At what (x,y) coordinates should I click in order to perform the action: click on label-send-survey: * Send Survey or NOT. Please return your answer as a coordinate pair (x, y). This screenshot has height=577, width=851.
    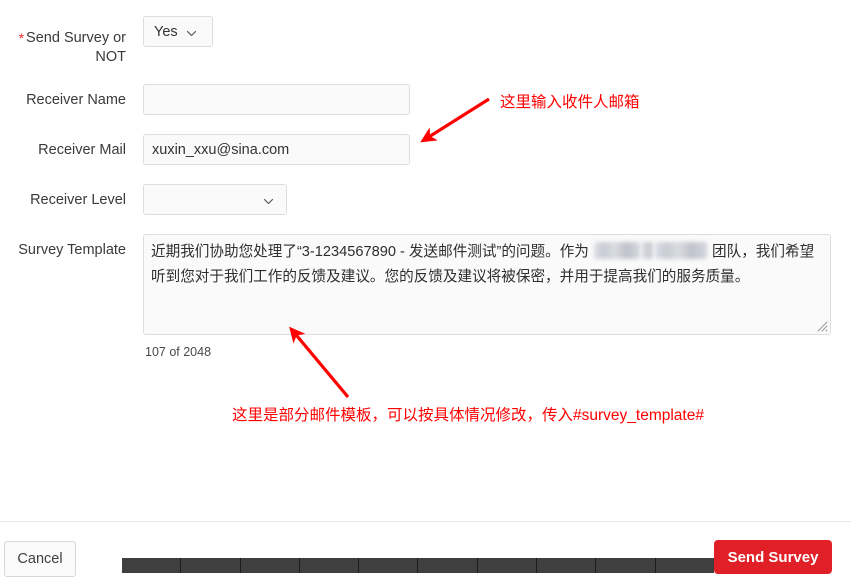
    Looking at the image, I should click on (63, 48).